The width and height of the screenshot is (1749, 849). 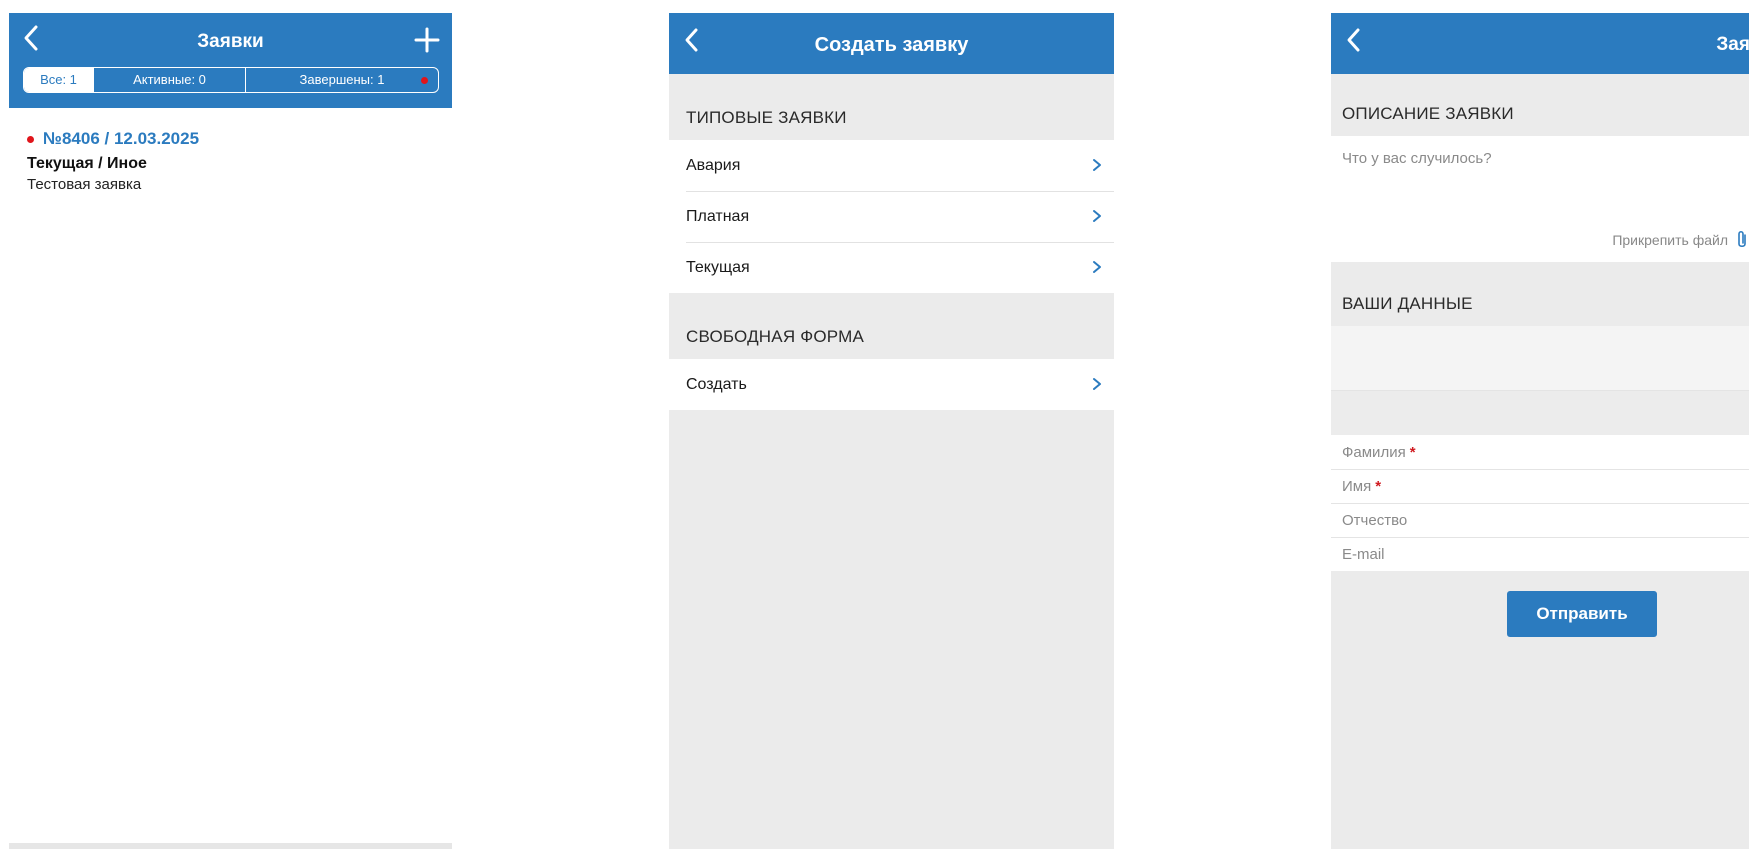 I want to click on personal-fields: Фамилия * Имя * Отчество E-mail, so click(x=1540, y=503).